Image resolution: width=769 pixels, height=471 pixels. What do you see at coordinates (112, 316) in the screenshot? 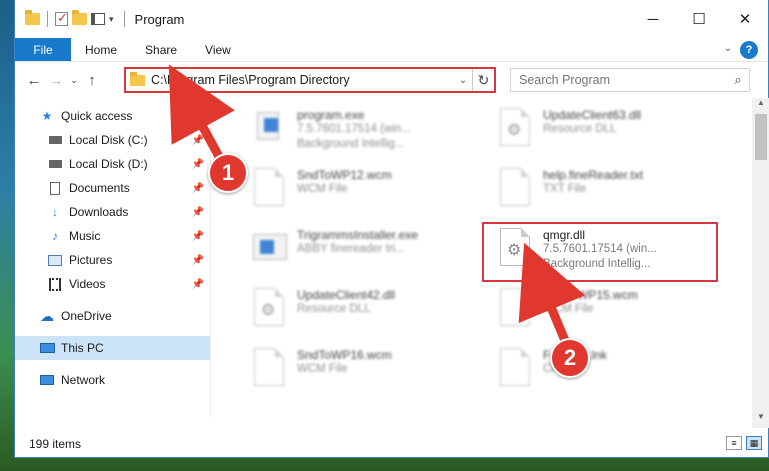
I see `sidebar-item-onedrive: ☁ OneDrive` at bounding box center [112, 316].